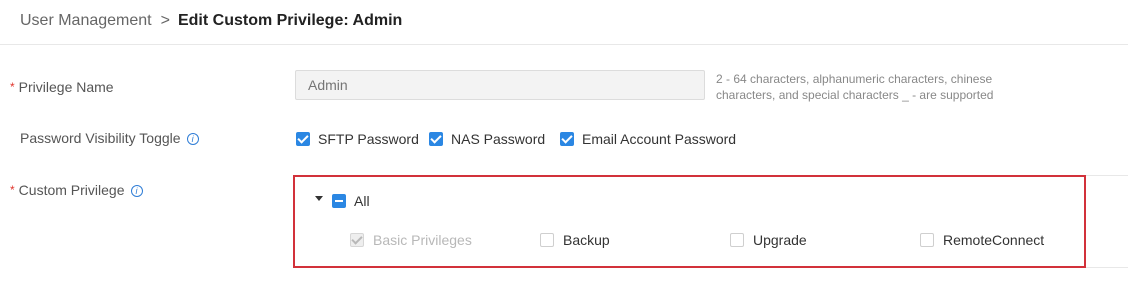 Image resolution: width=1128 pixels, height=303 pixels. Describe the element at coordinates (575, 239) in the screenshot. I see `backup-option: Backup` at that location.